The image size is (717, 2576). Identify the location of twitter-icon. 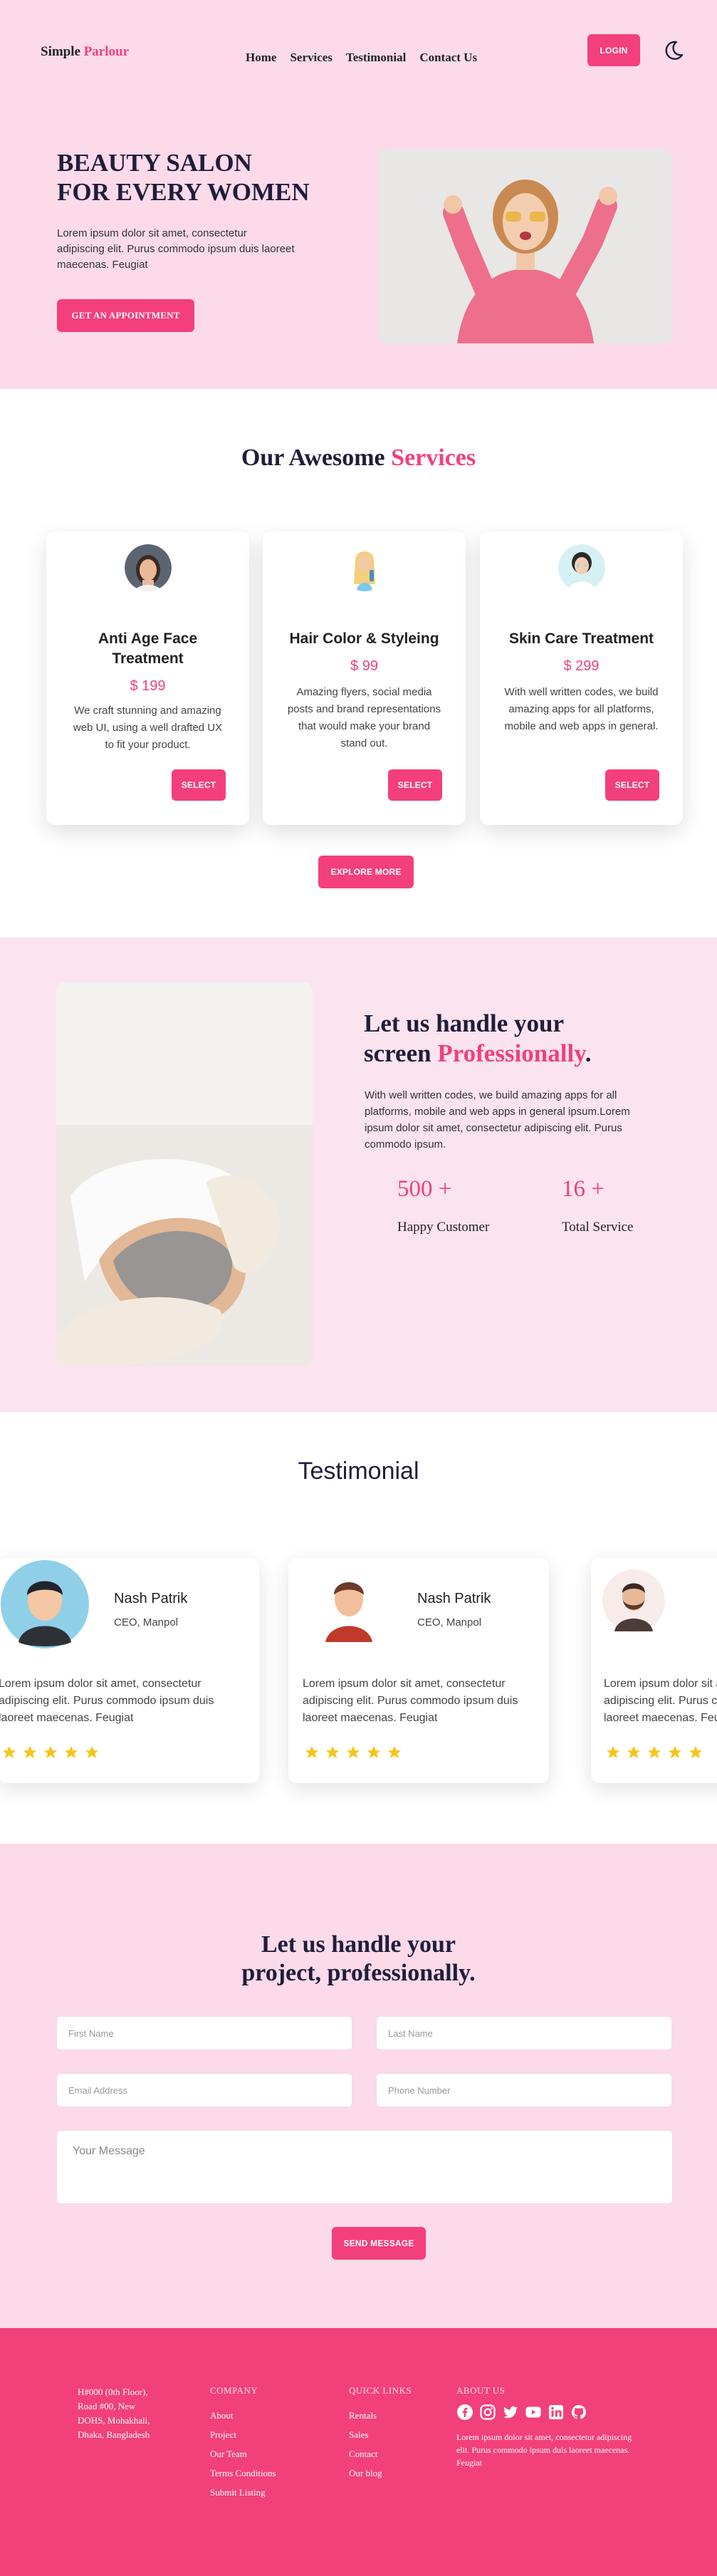
(511, 2412).